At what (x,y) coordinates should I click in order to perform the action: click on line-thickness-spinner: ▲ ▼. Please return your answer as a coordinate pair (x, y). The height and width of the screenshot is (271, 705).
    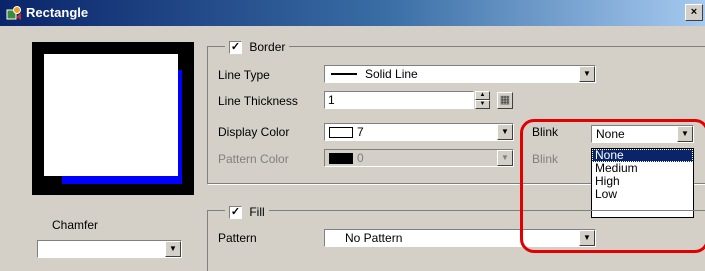
    Looking at the image, I should click on (482, 100).